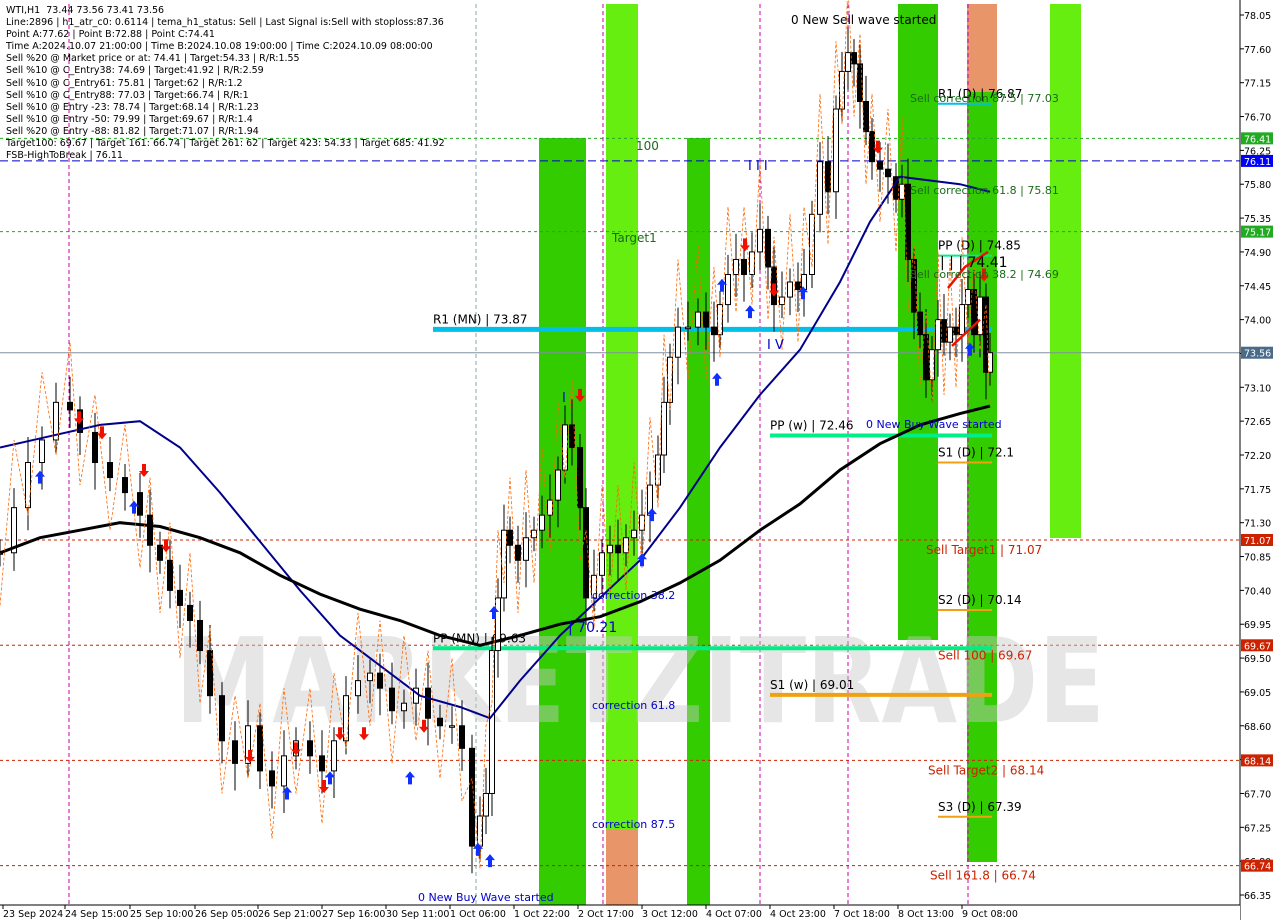 This screenshot has width=1280, height=920. Describe the element at coordinates (980, 600) in the screenshot. I see `pivot-level-label: S2 (D) | 70.14` at that location.